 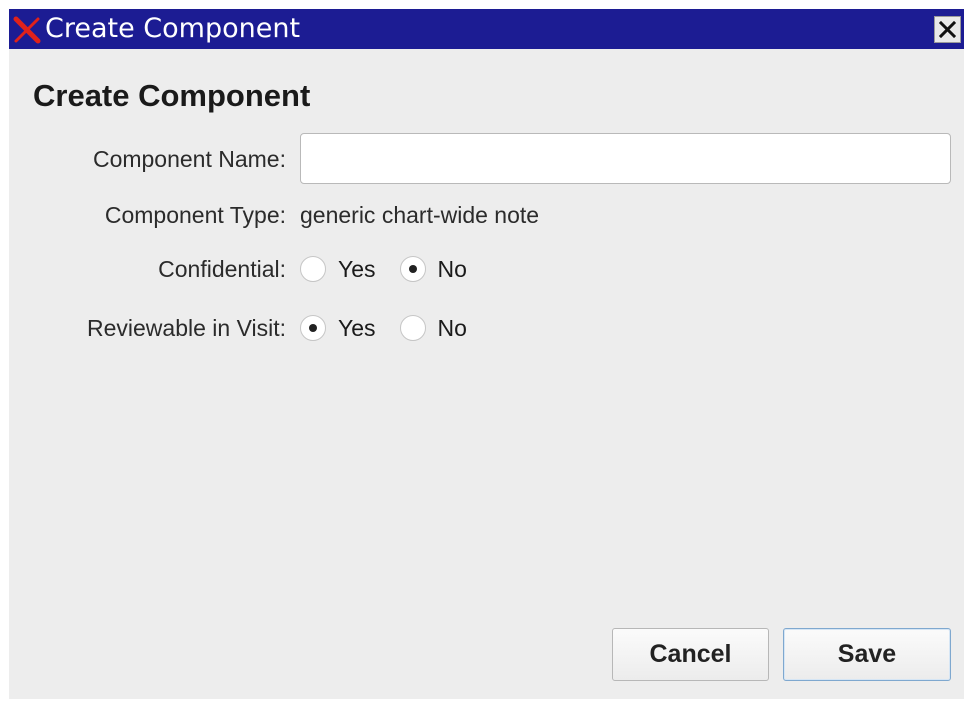 What do you see at coordinates (357, 328) in the screenshot?
I see `reviewable-yes-label: Yes` at bounding box center [357, 328].